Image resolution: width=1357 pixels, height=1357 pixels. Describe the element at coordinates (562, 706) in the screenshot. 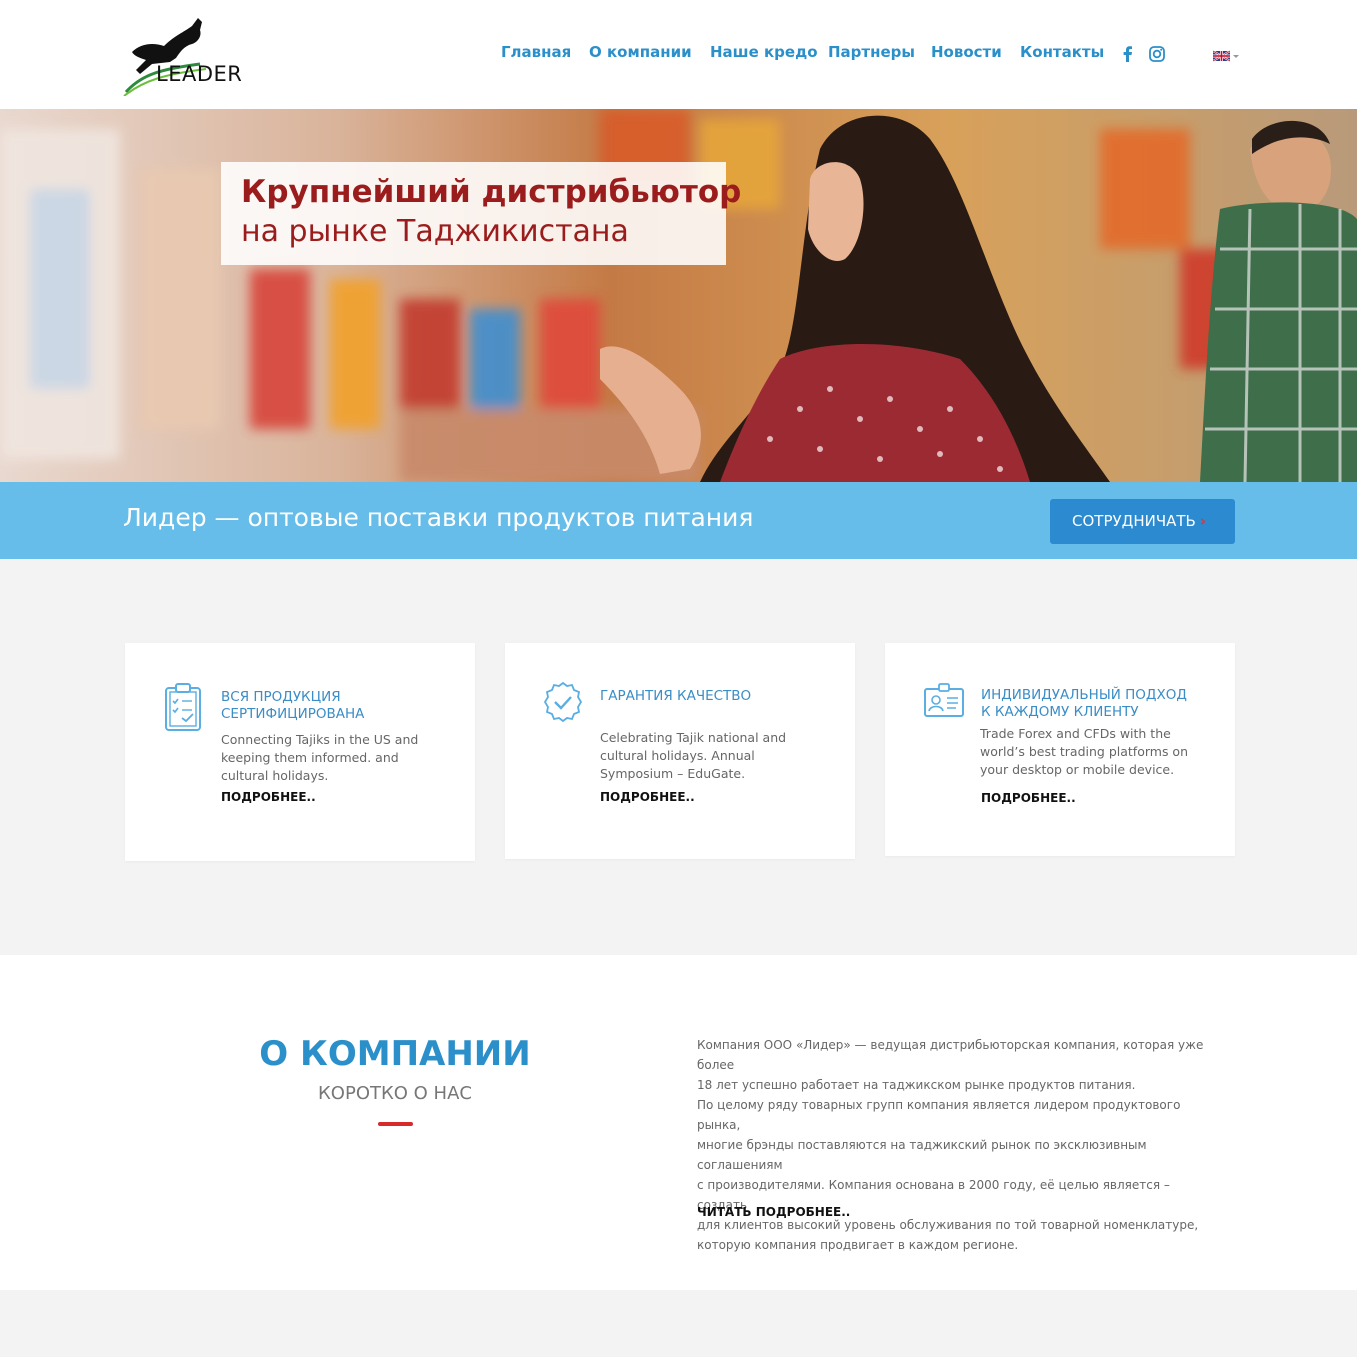

I see `check-badge-icon` at that location.